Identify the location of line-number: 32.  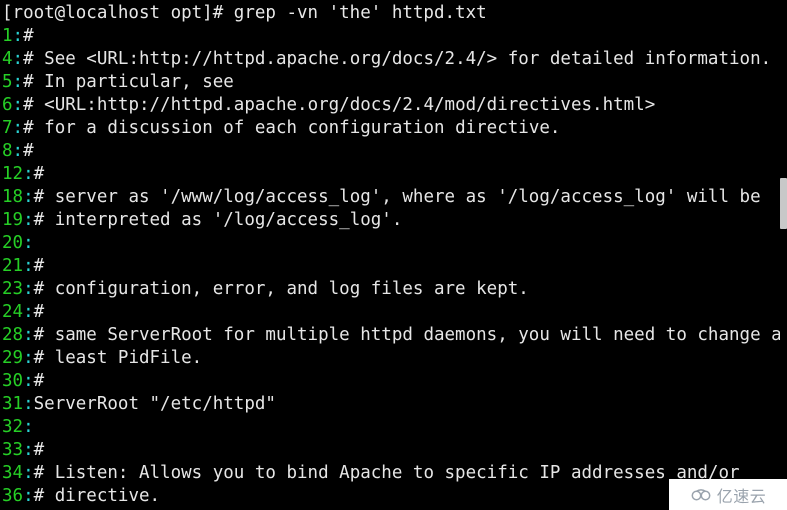
(13, 427).